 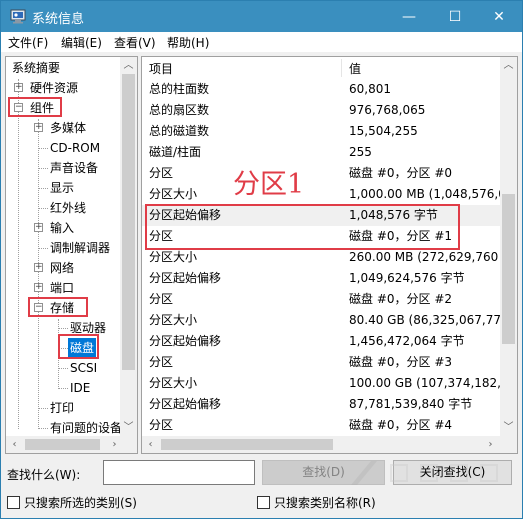 I want to click on tree-item-display: 显示, so click(x=63, y=188).